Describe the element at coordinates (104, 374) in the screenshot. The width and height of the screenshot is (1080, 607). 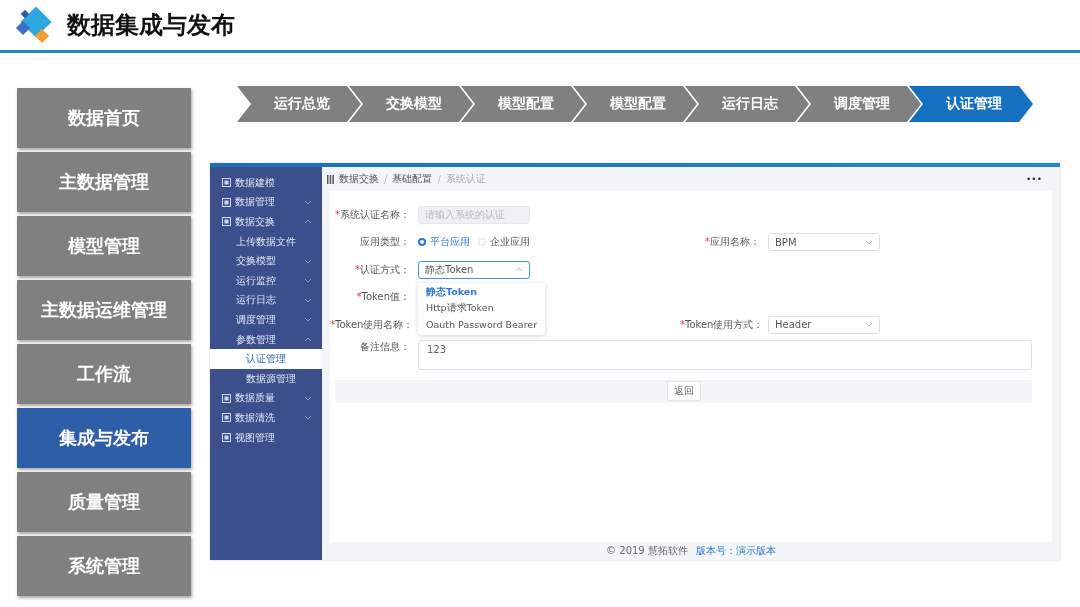
I see `nav-button: 工作流` at that location.